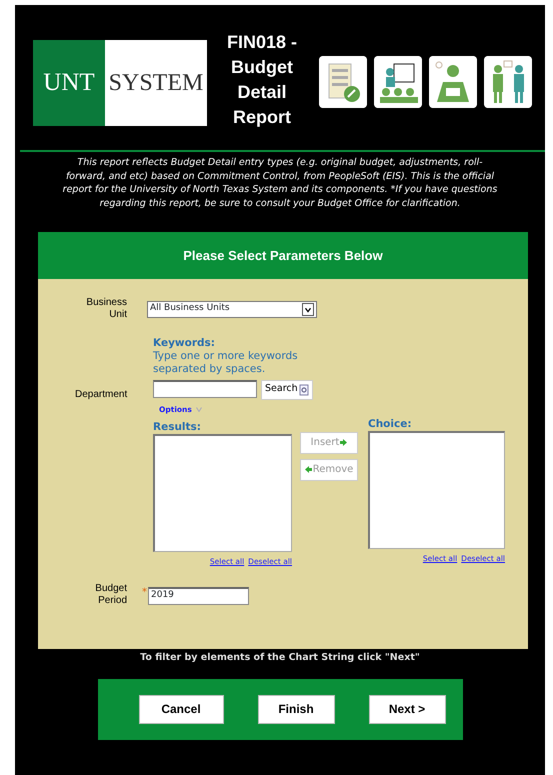 The image size is (553, 775). What do you see at coordinates (144, 593) in the screenshot?
I see `required-mark: *` at bounding box center [144, 593].